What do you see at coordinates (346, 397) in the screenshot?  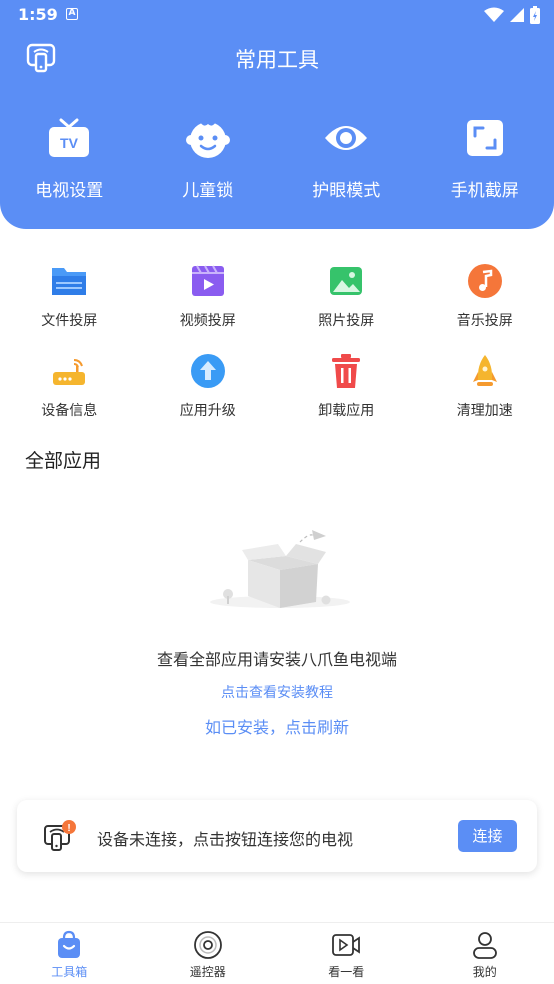 I see `tool-uninstall-app: 卸载应用` at bounding box center [346, 397].